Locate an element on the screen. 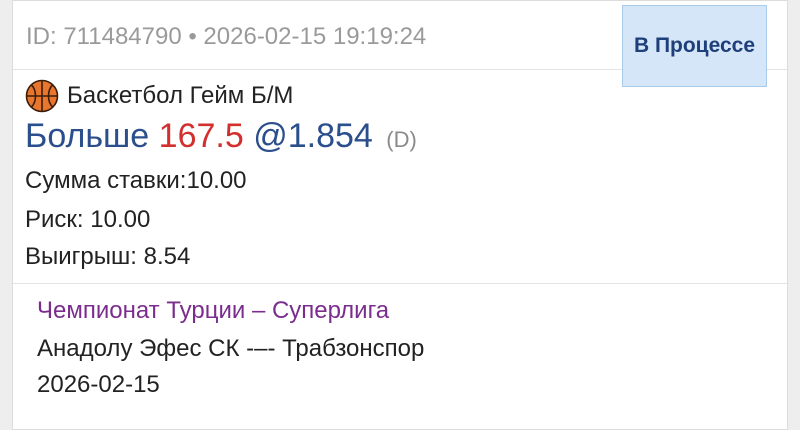  win-amount: Выигрыш: 8.54 is located at coordinates (108, 256).